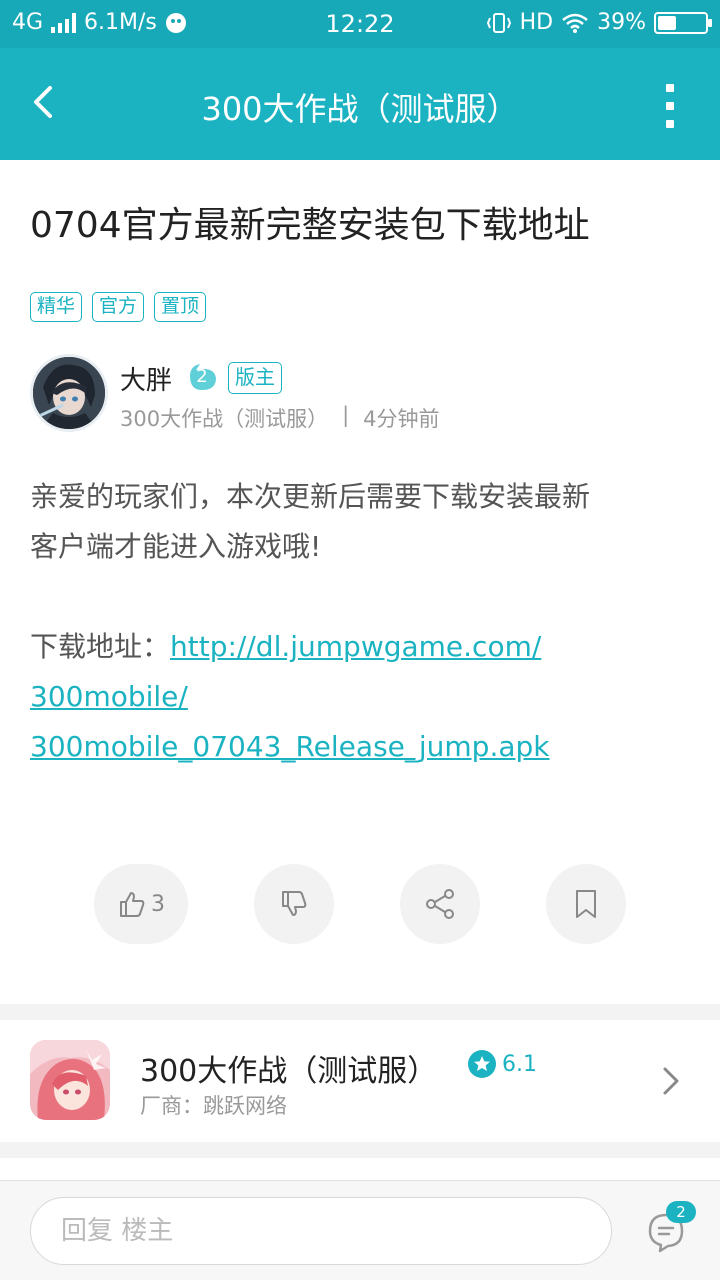  I want to click on author-meta: 300大作战（测试服） | 4分钟前, so click(280, 418).